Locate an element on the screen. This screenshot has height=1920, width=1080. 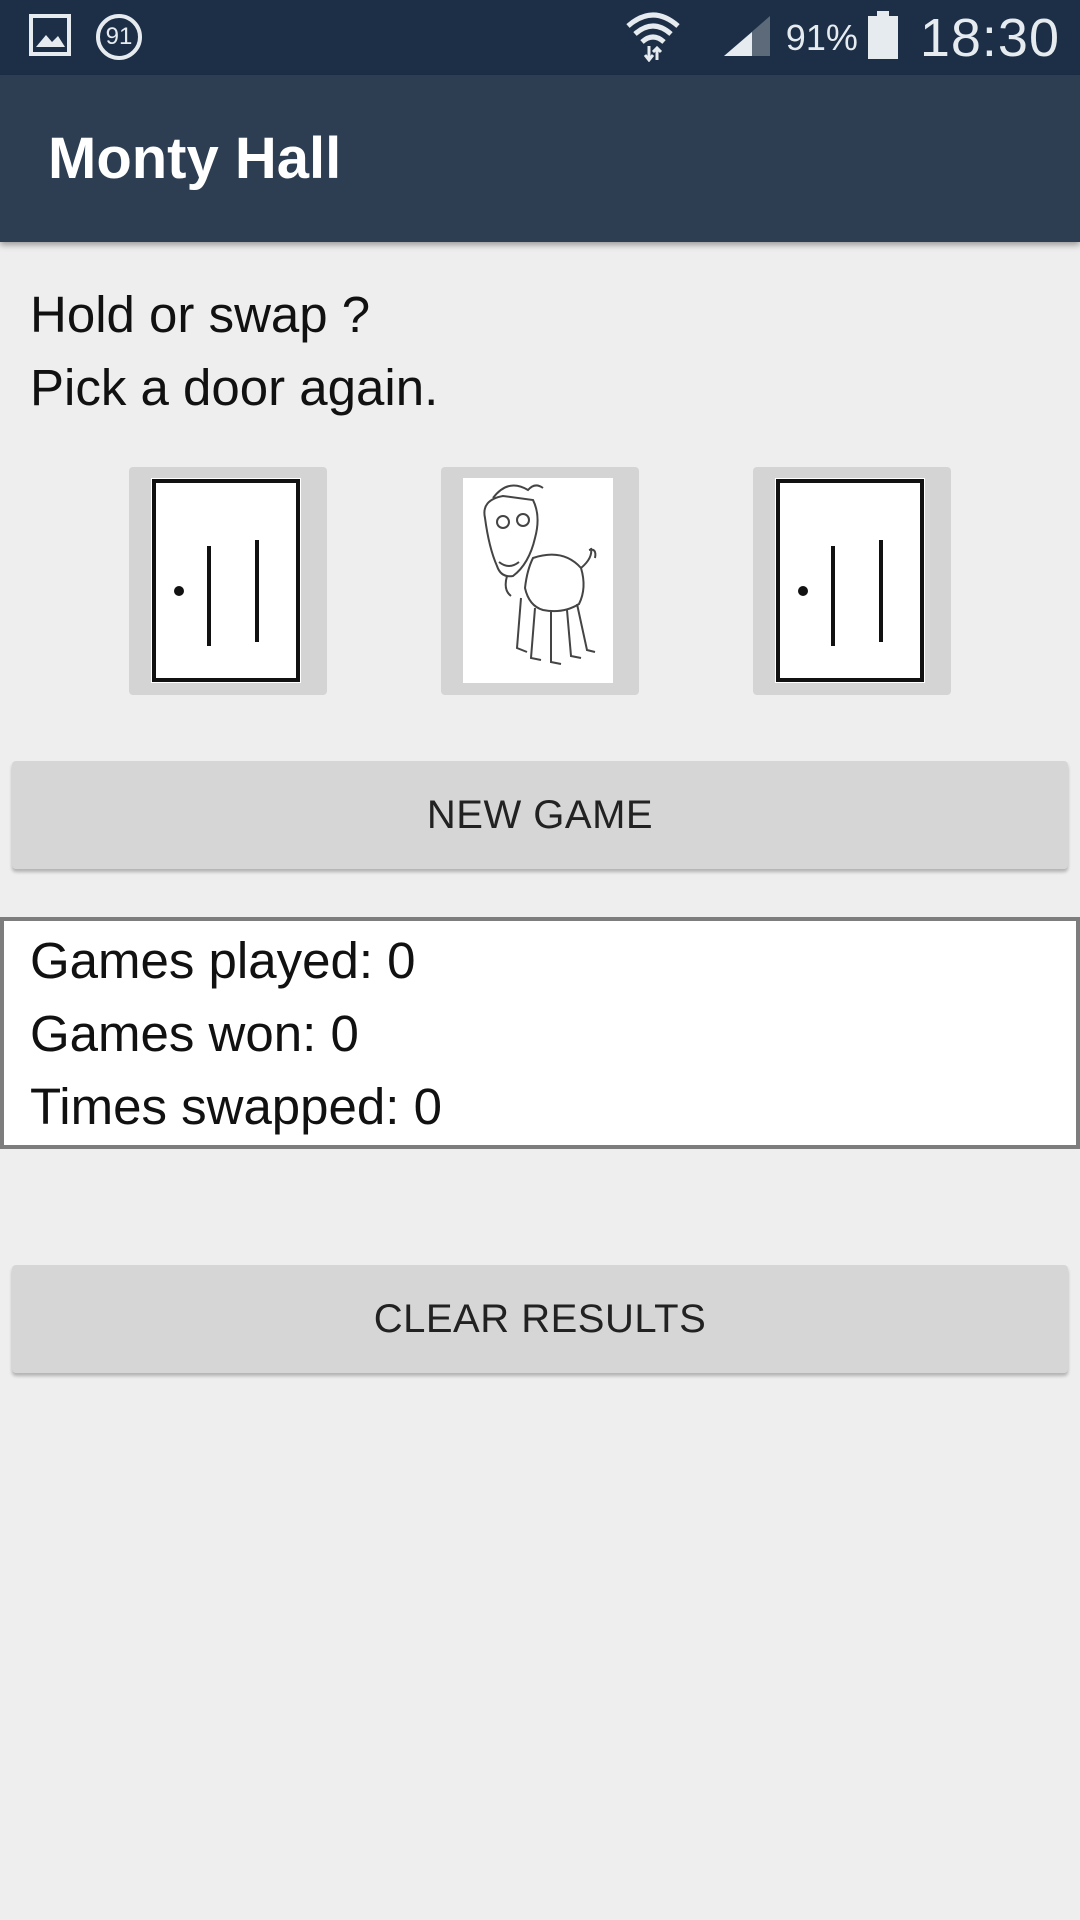
signal-icon is located at coordinates (747, 37).